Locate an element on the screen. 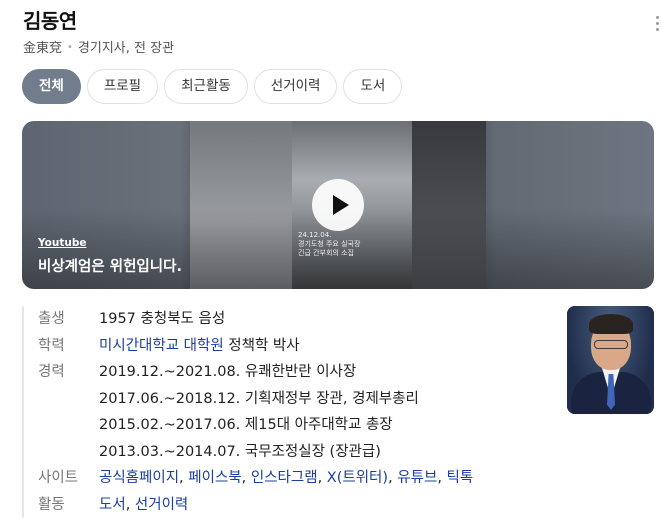 This screenshot has height=527, width=661. site-link-instagram: 인스타그램 is located at coordinates (284, 478).